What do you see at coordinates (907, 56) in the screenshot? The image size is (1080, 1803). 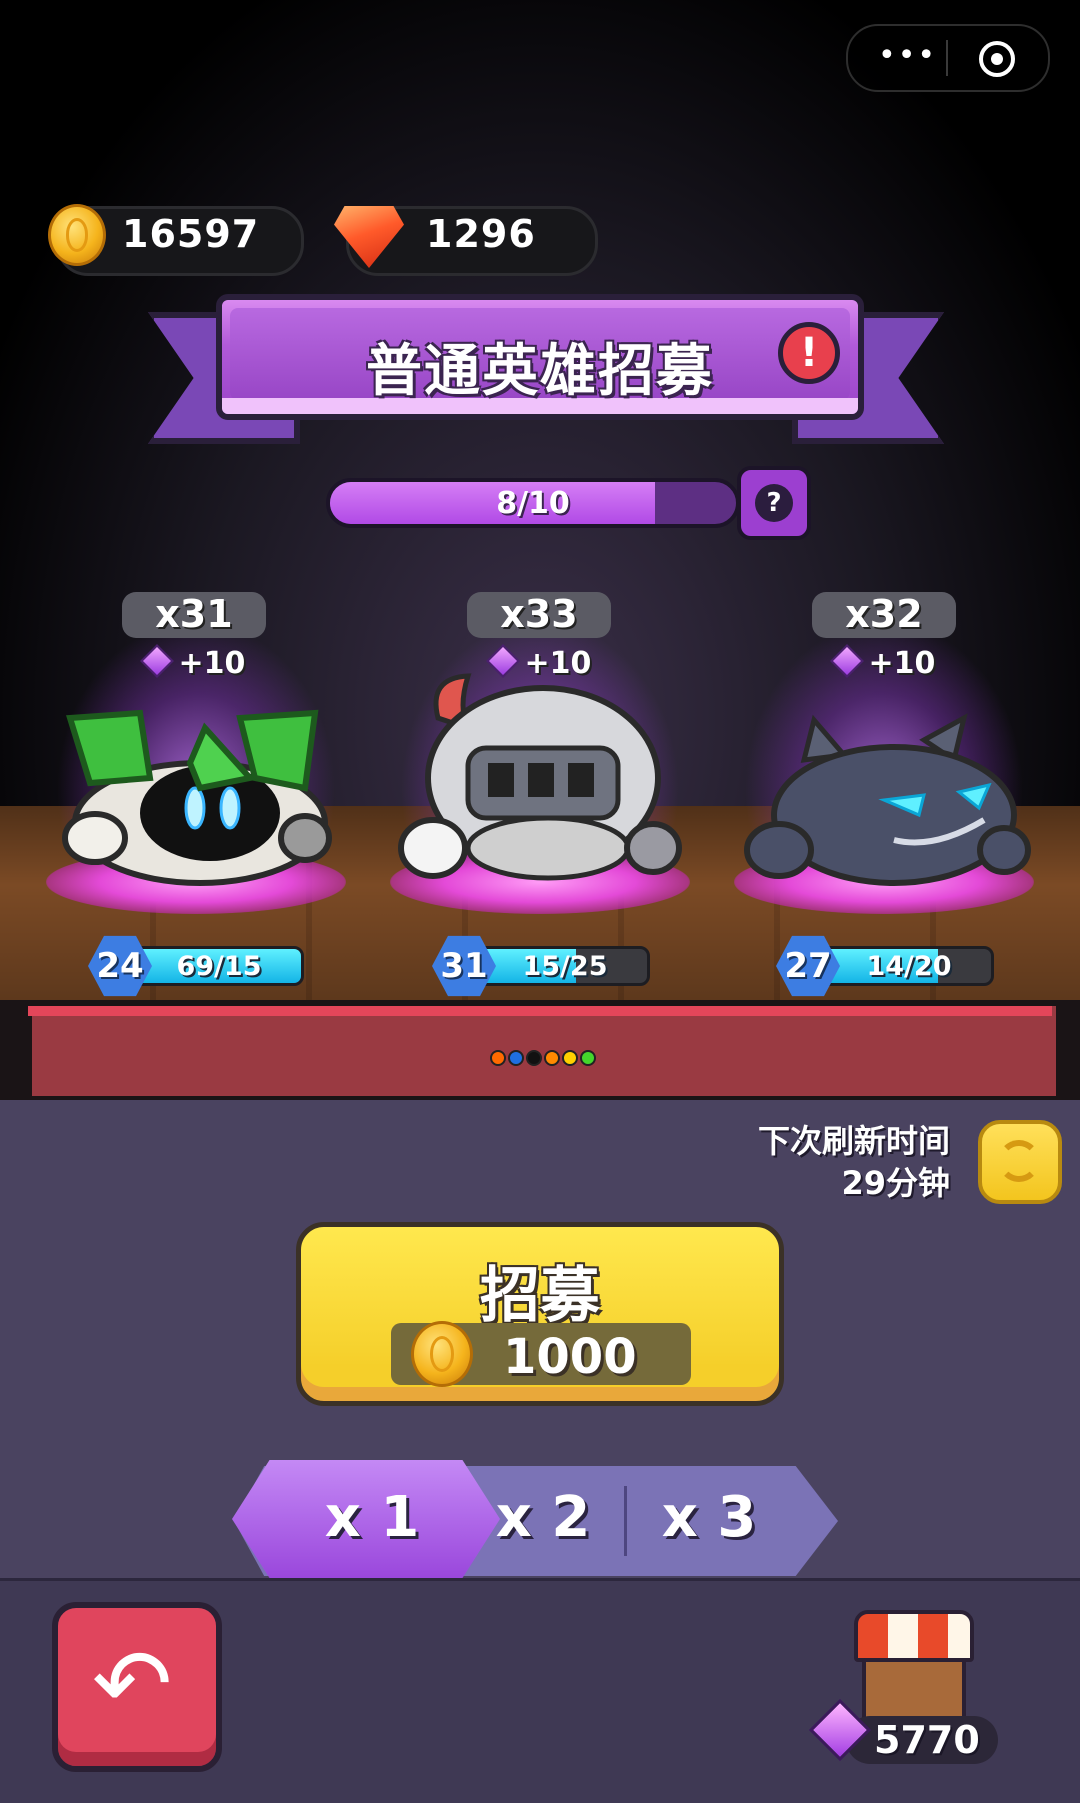 I see `more-options-icon: •••` at bounding box center [907, 56].